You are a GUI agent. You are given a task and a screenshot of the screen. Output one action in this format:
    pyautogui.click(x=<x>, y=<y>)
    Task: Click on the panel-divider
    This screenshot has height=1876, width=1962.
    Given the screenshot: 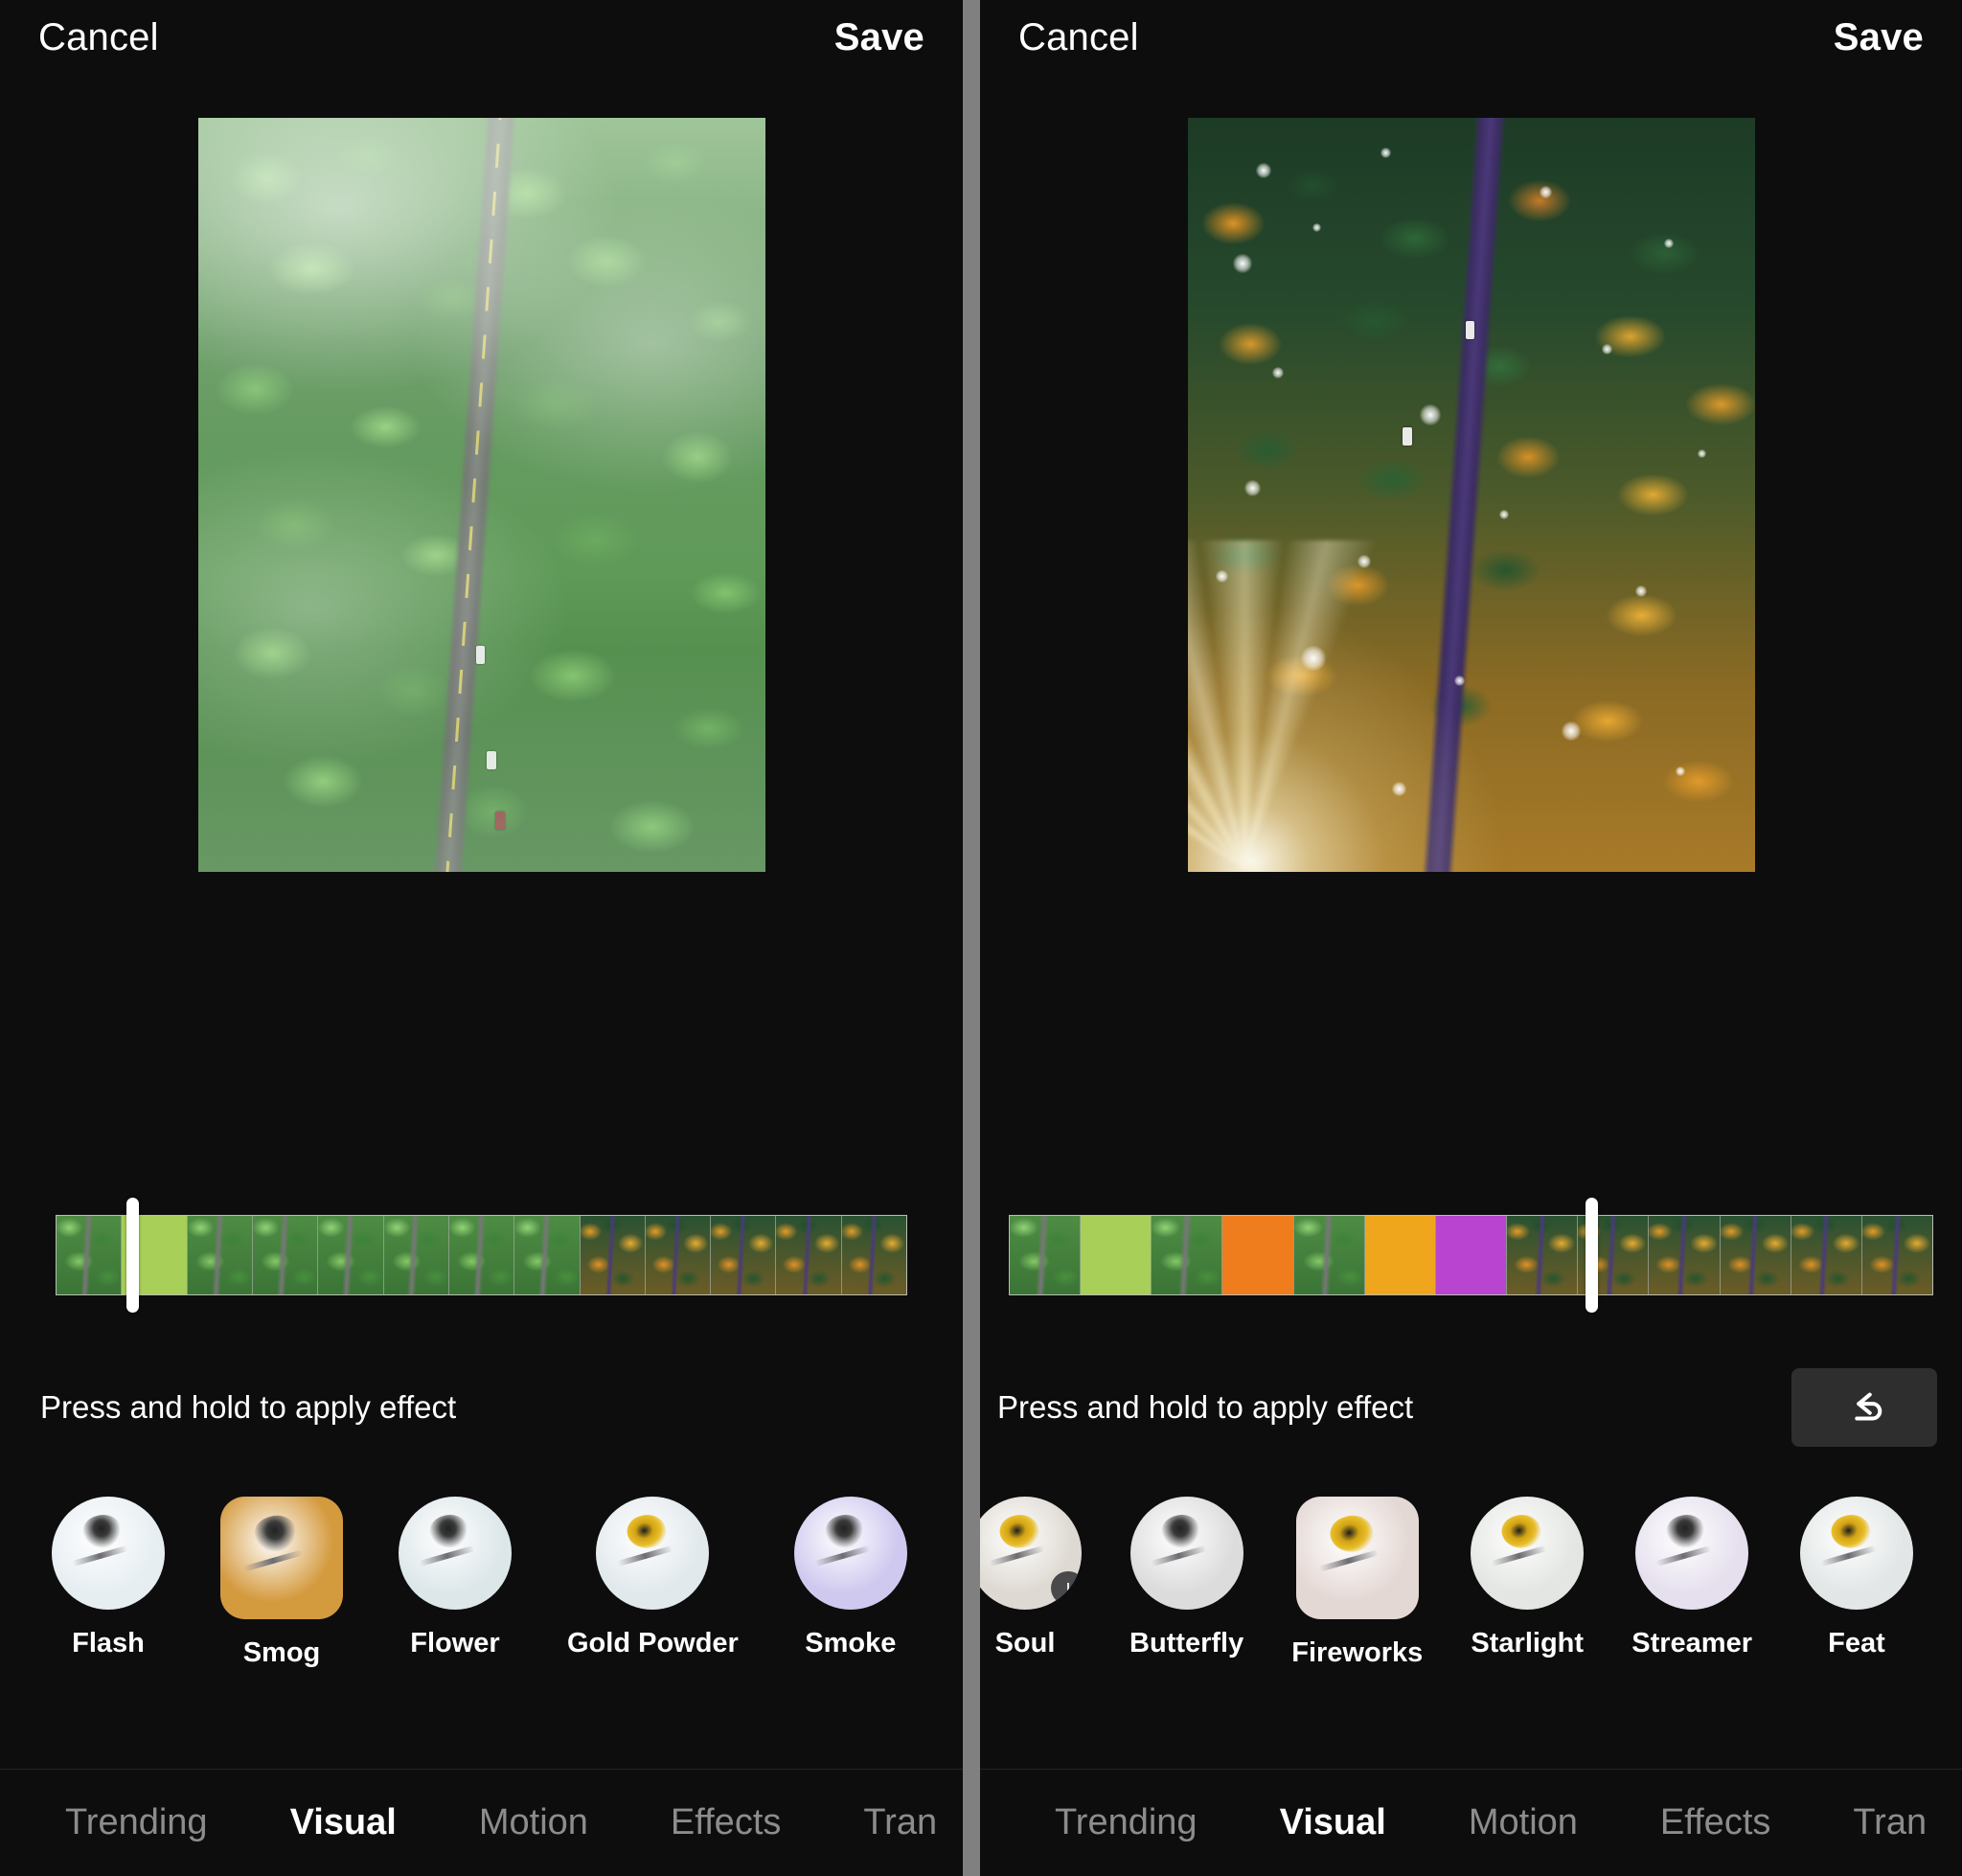 What is the action you would take?
    pyautogui.click(x=971, y=938)
    